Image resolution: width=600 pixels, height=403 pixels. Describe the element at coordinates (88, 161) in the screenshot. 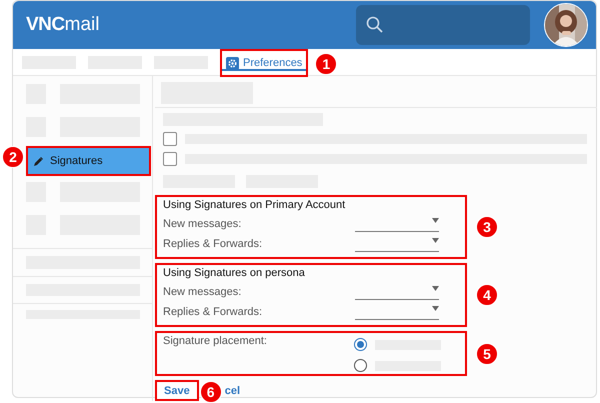

I see `sidebar-item: Signatures` at that location.